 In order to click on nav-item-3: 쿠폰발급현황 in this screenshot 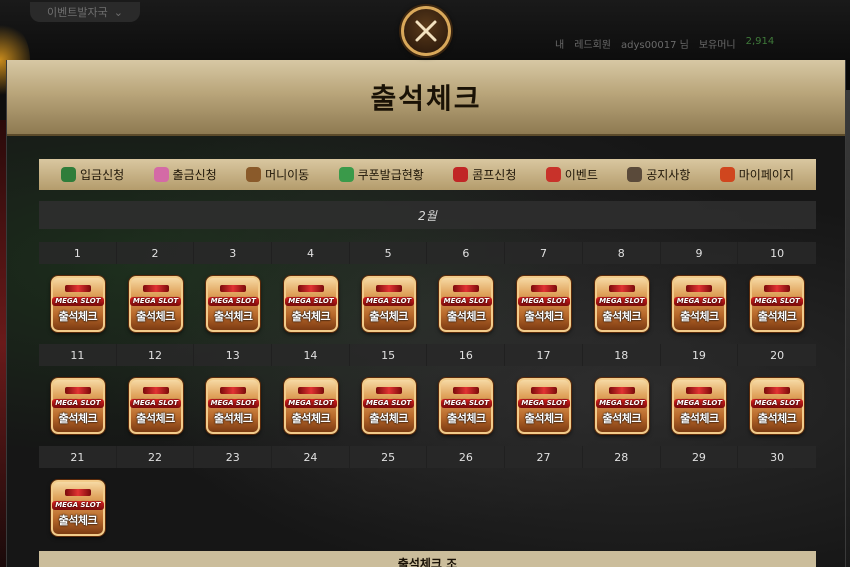, I will do `click(381, 174)`.